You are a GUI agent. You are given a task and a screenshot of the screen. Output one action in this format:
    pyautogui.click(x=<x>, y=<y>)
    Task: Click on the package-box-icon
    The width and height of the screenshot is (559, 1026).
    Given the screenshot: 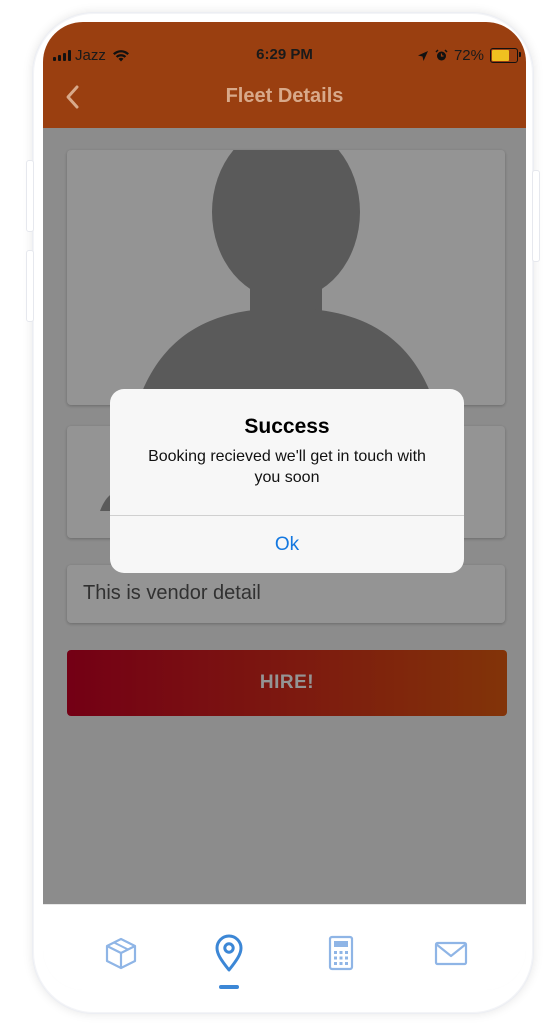 What is the action you would take?
    pyautogui.click(x=121, y=953)
    